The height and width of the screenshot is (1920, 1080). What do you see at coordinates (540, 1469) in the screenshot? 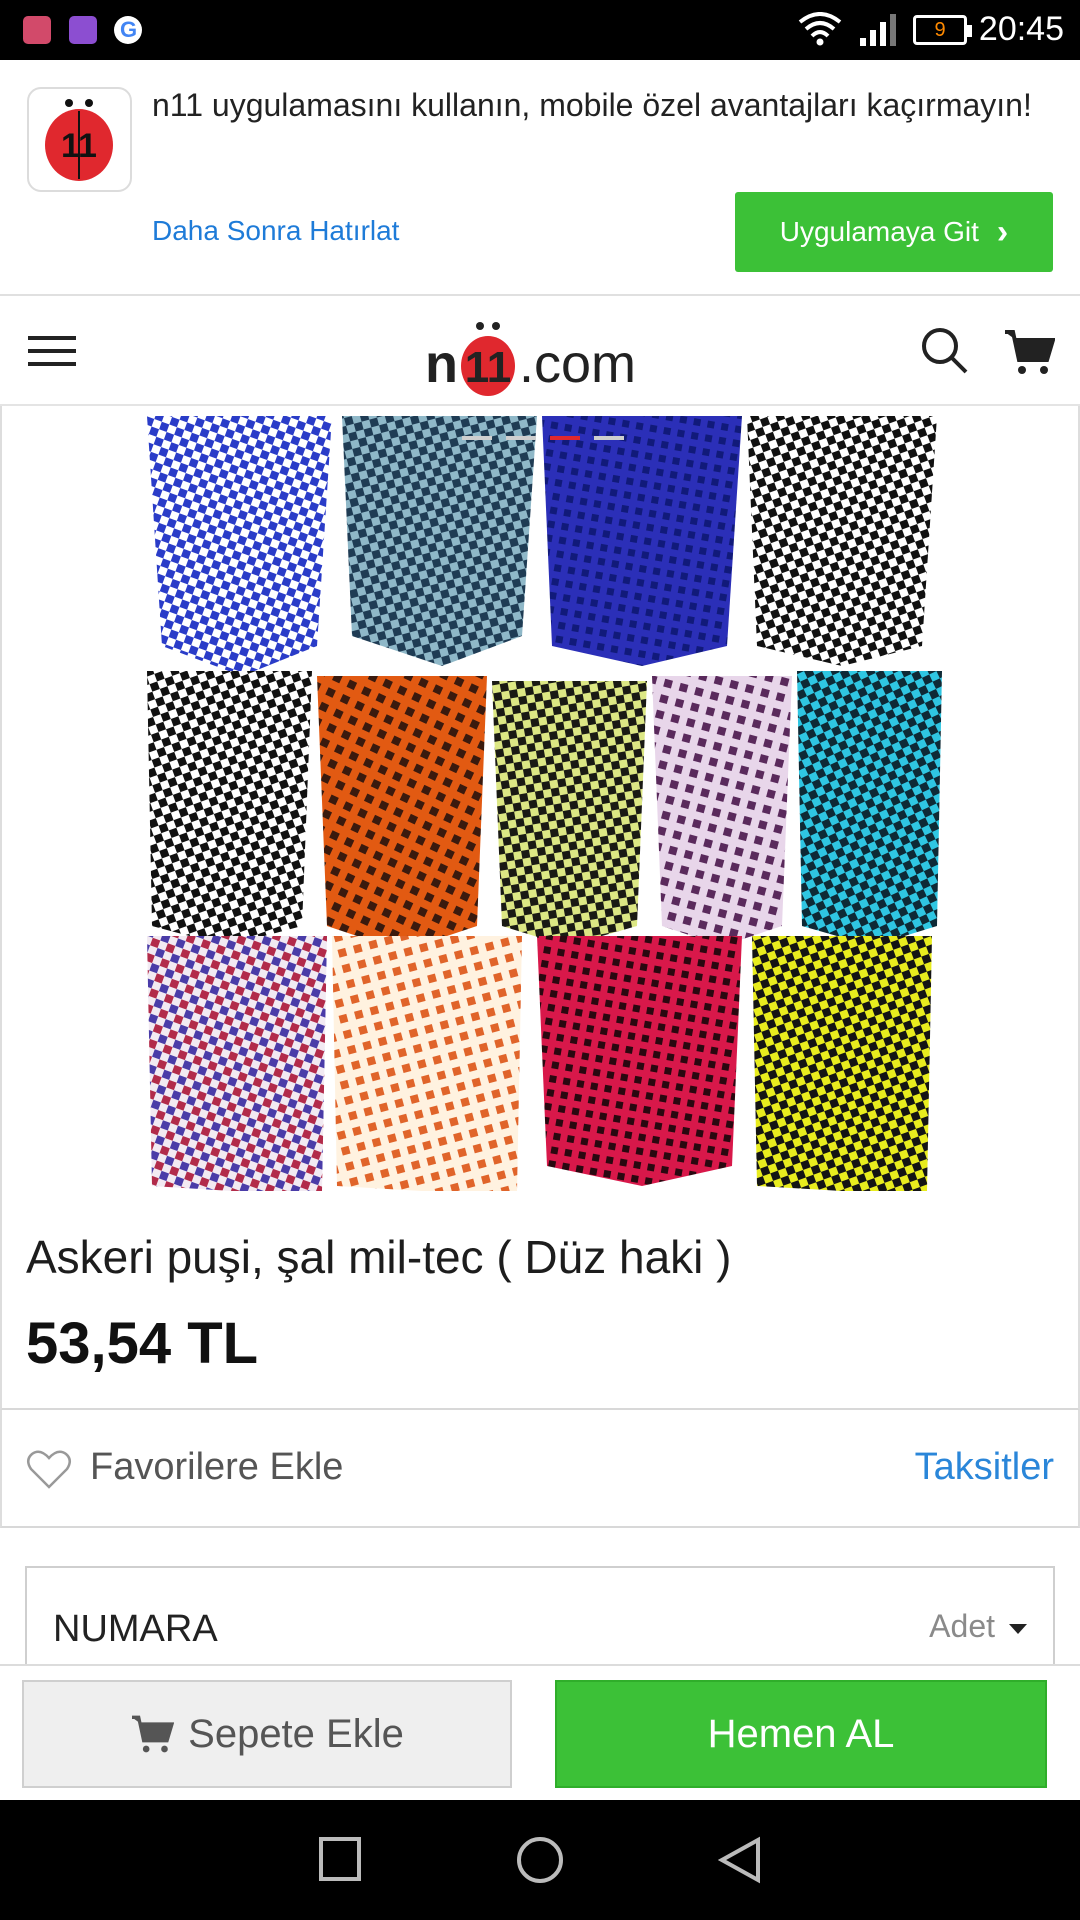
I see `product-actions-row: Favorilere Ekle Taksitler` at bounding box center [540, 1469].